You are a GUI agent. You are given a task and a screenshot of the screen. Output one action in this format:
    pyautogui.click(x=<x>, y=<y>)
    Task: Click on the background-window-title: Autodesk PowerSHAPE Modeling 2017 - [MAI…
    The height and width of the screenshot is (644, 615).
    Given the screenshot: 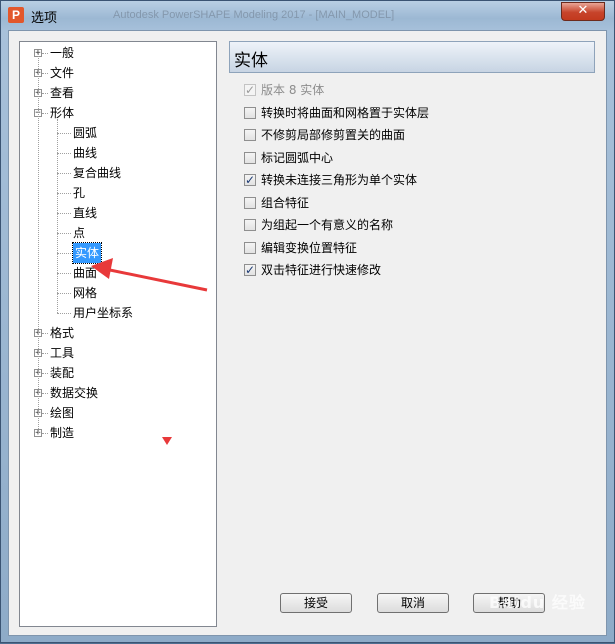 What is the action you would take?
    pyautogui.click(x=254, y=15)
    